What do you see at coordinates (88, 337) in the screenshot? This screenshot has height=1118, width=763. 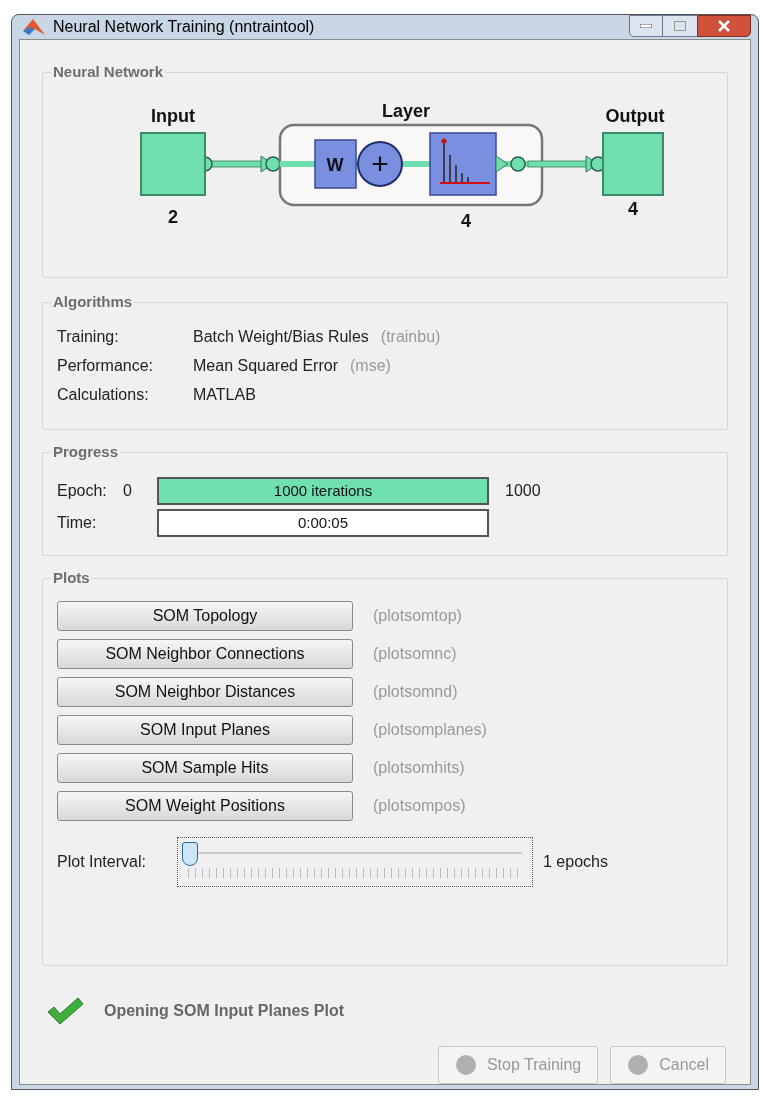 I see `algorithm-label: Training:` at bounding box center [88, 337].